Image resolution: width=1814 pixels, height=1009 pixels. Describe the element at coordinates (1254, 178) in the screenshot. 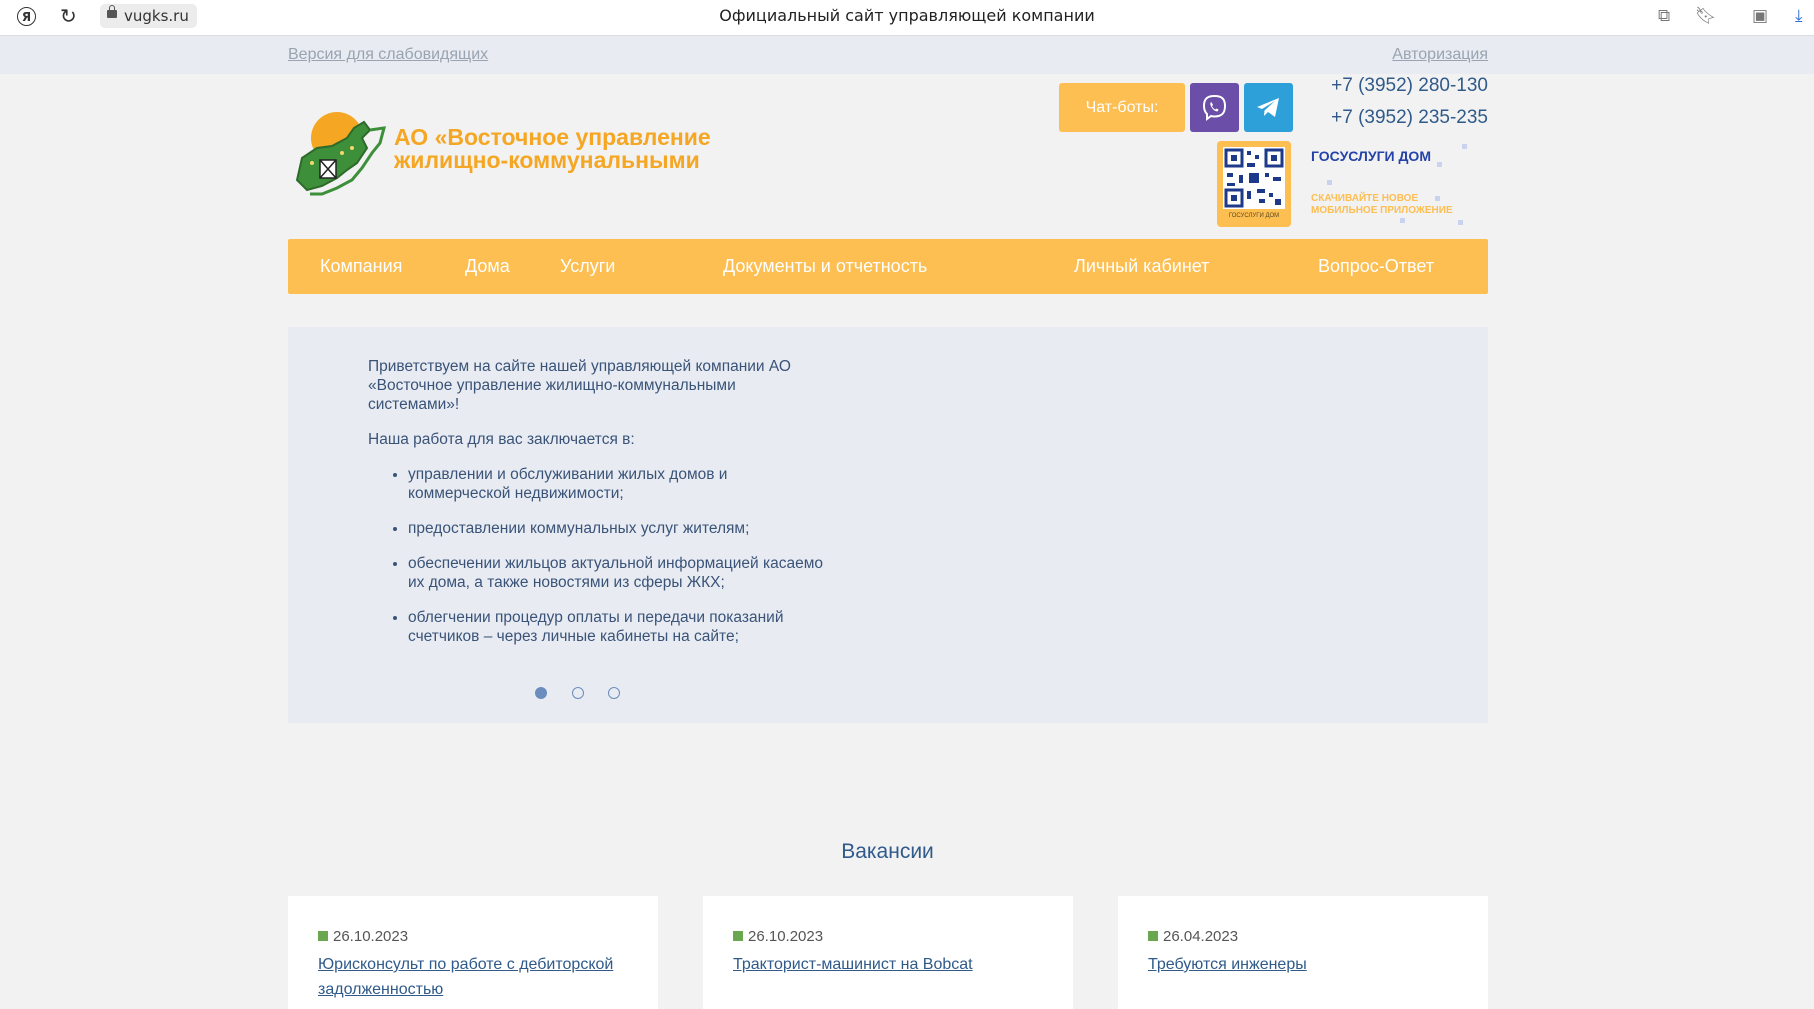

I see `qr-code-icon` at that location.